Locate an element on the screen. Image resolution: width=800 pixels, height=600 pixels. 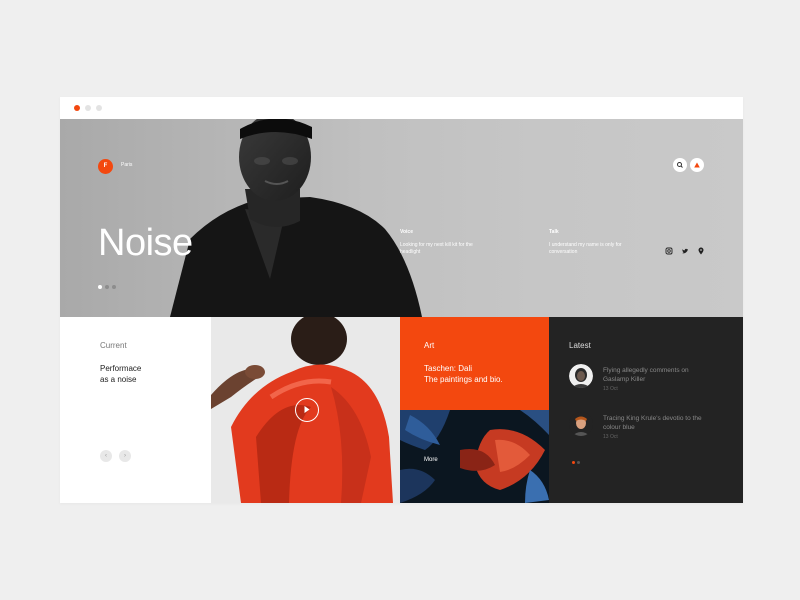
betta-fish-image is located at coordinates (474, 456).